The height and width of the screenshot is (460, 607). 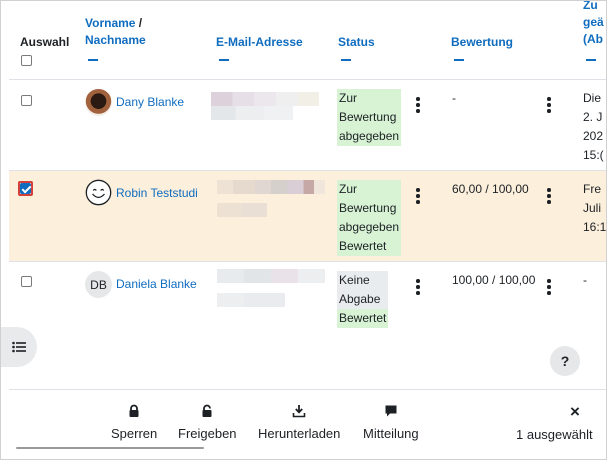 I want to click on horizontal-scrollbar, so click(x=110, y=448).